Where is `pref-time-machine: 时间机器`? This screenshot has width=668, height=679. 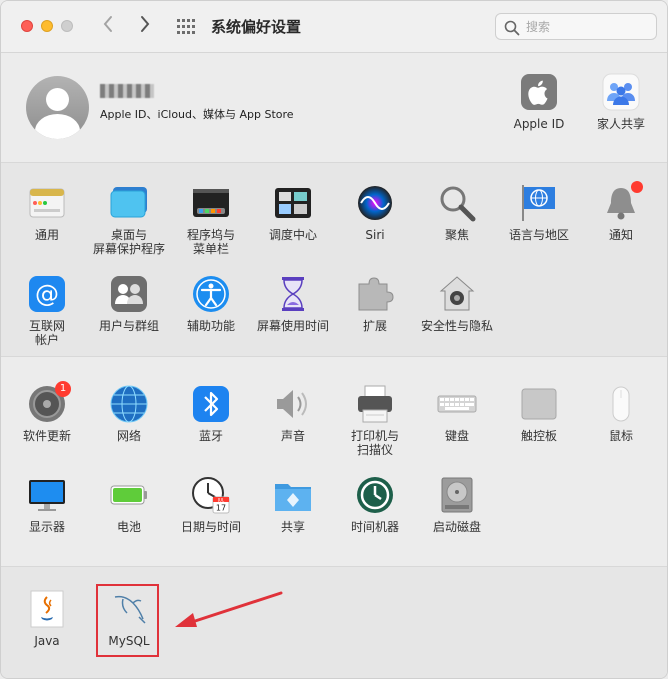 pref-time-machine: 时间机器 is located at coordinates (375, 504).